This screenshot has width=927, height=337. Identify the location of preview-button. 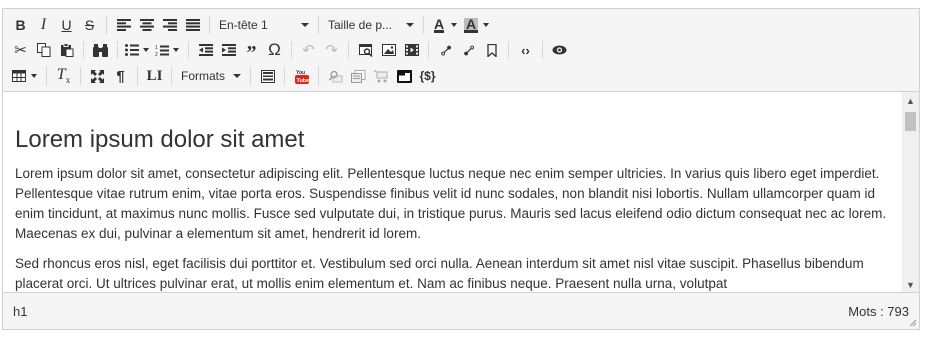
(559, 50).